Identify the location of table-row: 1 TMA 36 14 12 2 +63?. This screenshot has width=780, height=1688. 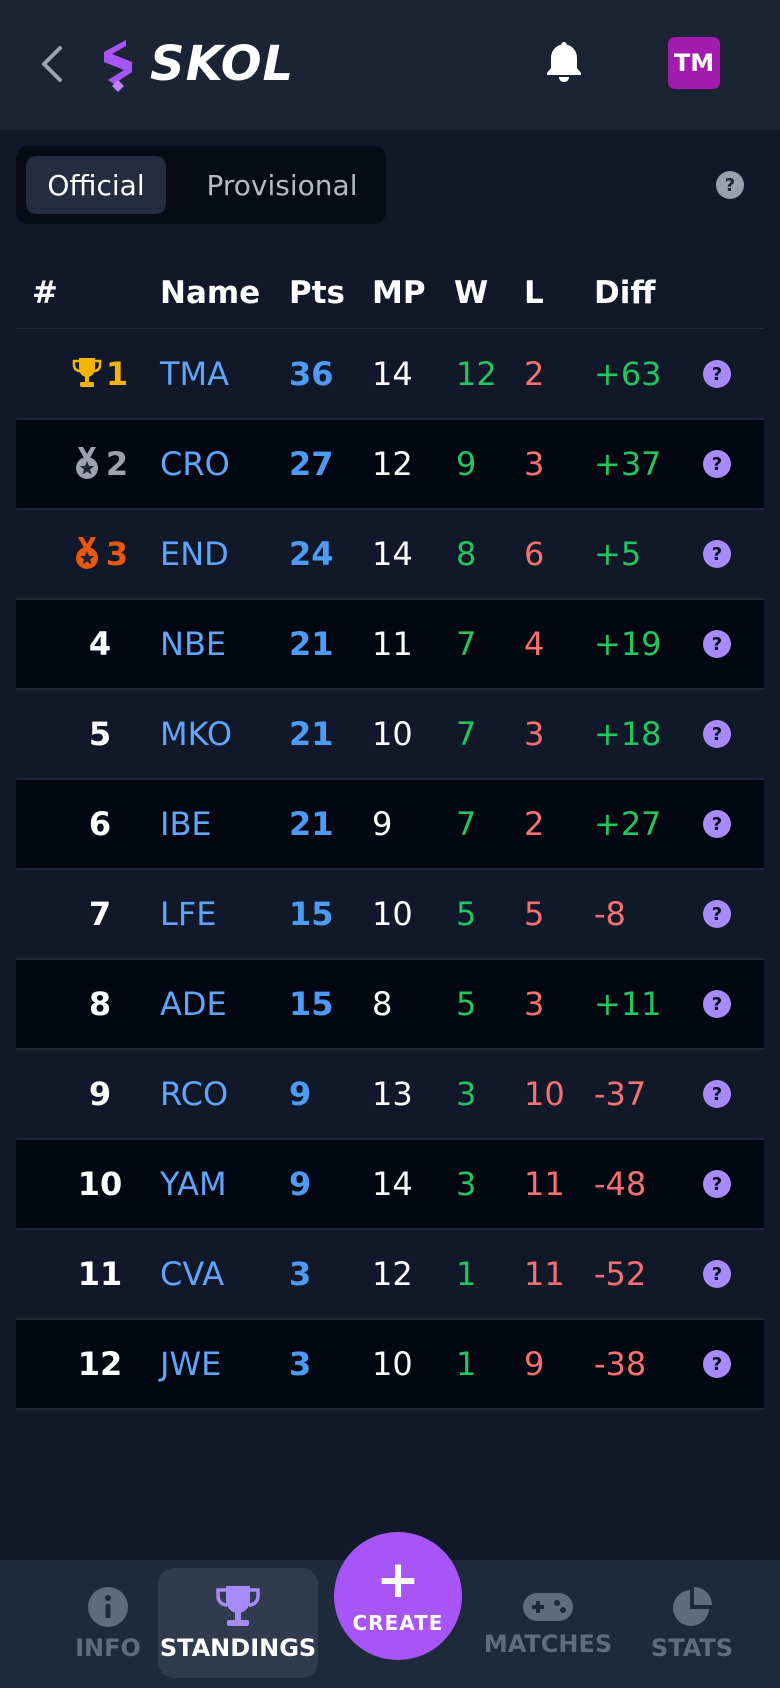
(390, 375).